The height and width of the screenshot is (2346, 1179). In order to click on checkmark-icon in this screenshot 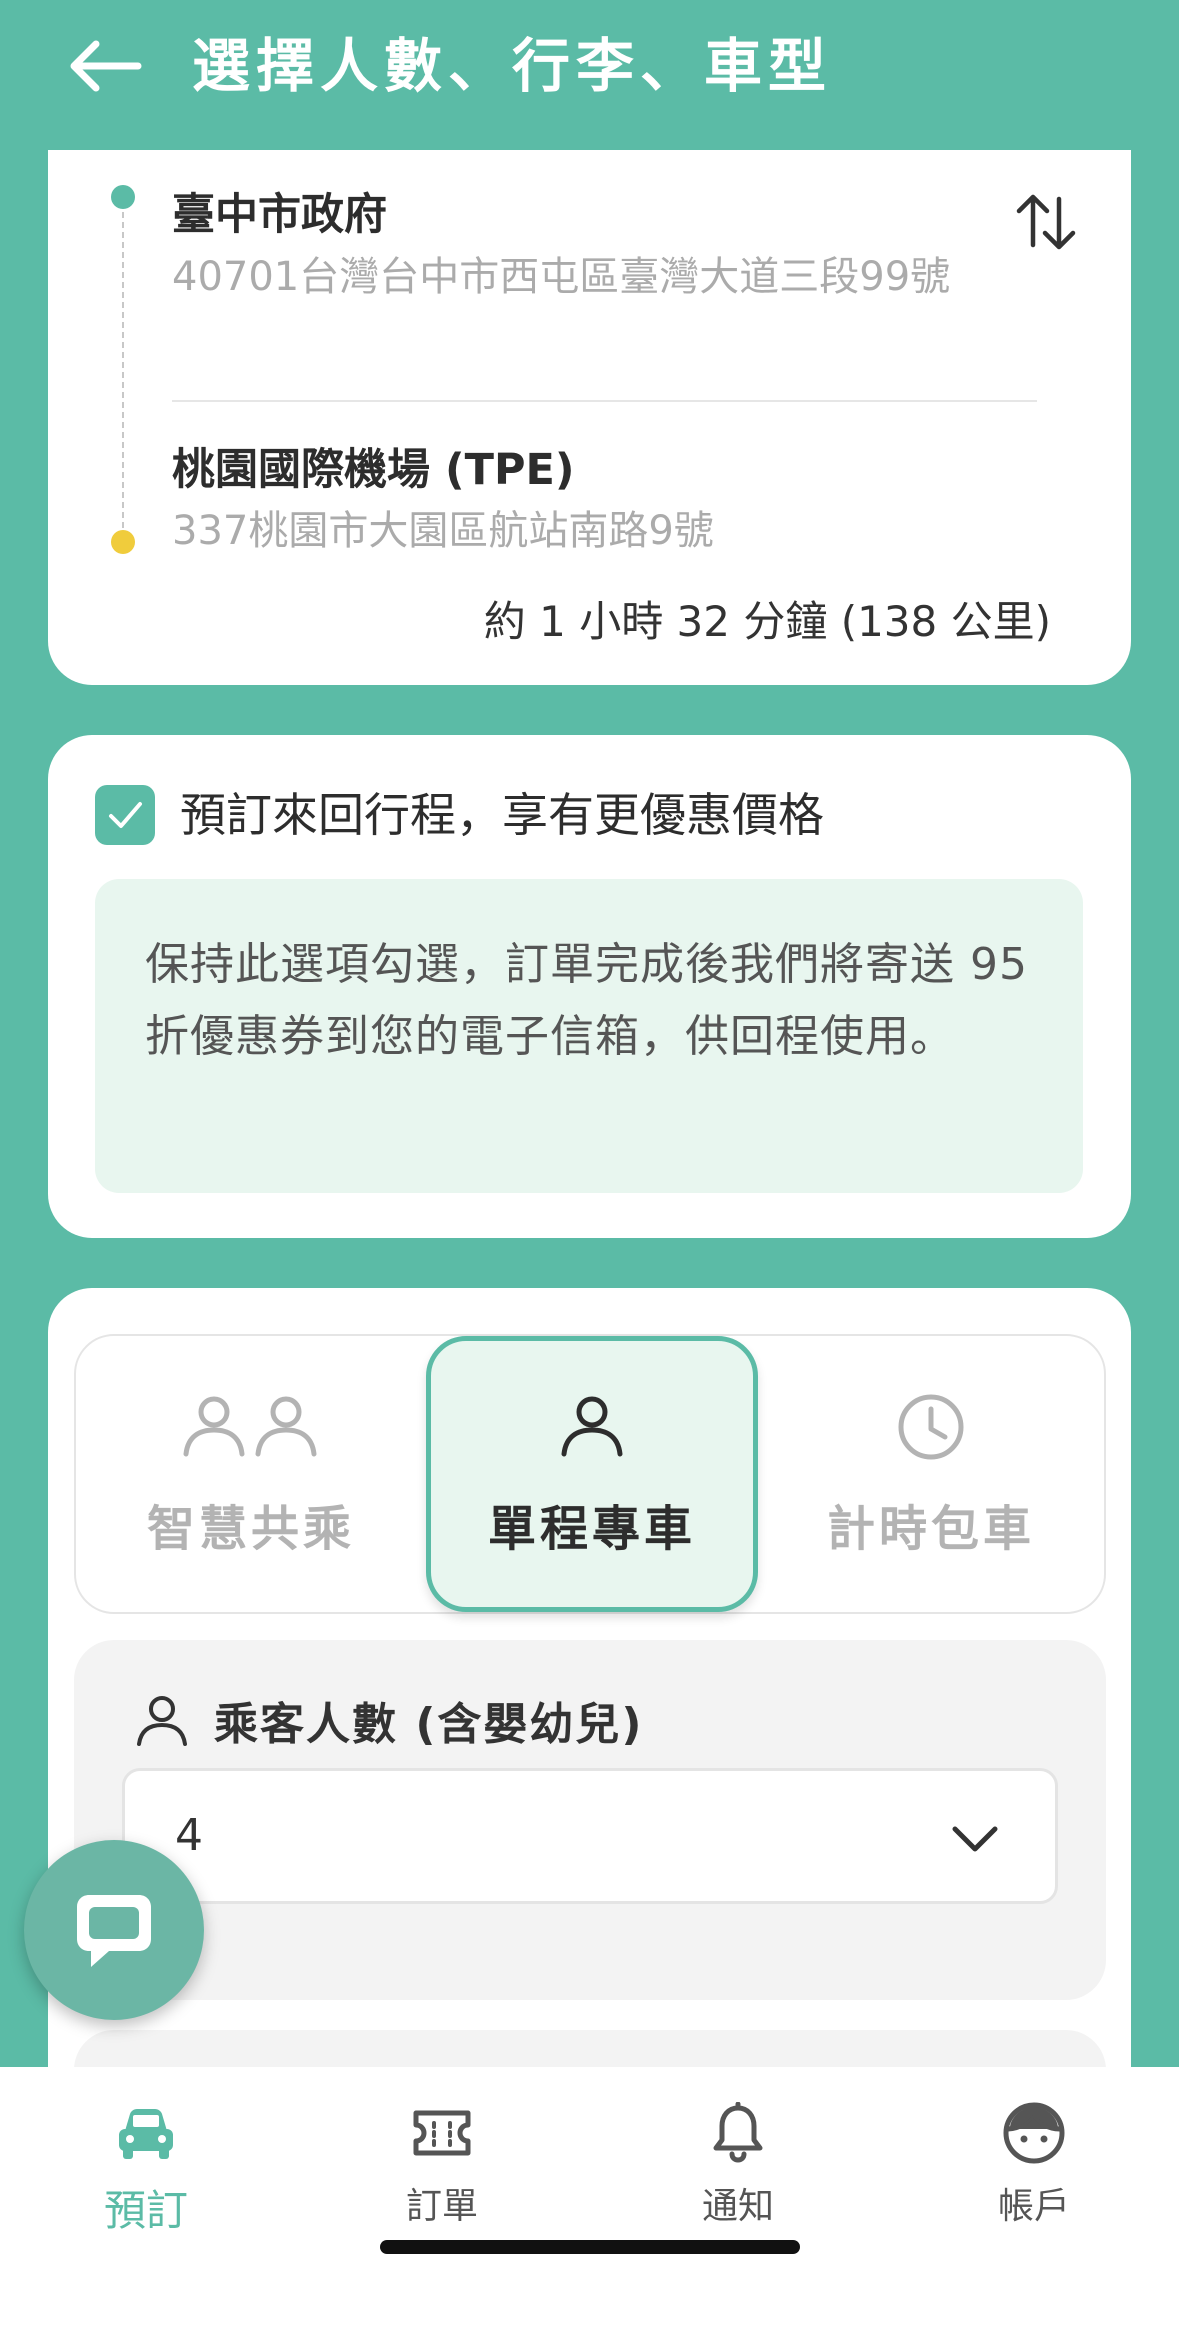, I will do `click(125, 815)`.